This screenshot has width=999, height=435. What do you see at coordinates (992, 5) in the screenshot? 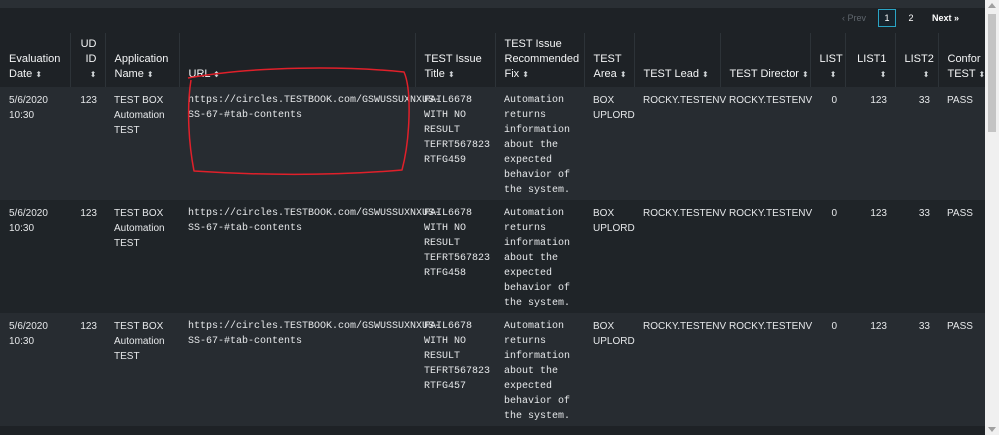
I see `scroll-up-arrow-icon` at bounding box center [992, 5].